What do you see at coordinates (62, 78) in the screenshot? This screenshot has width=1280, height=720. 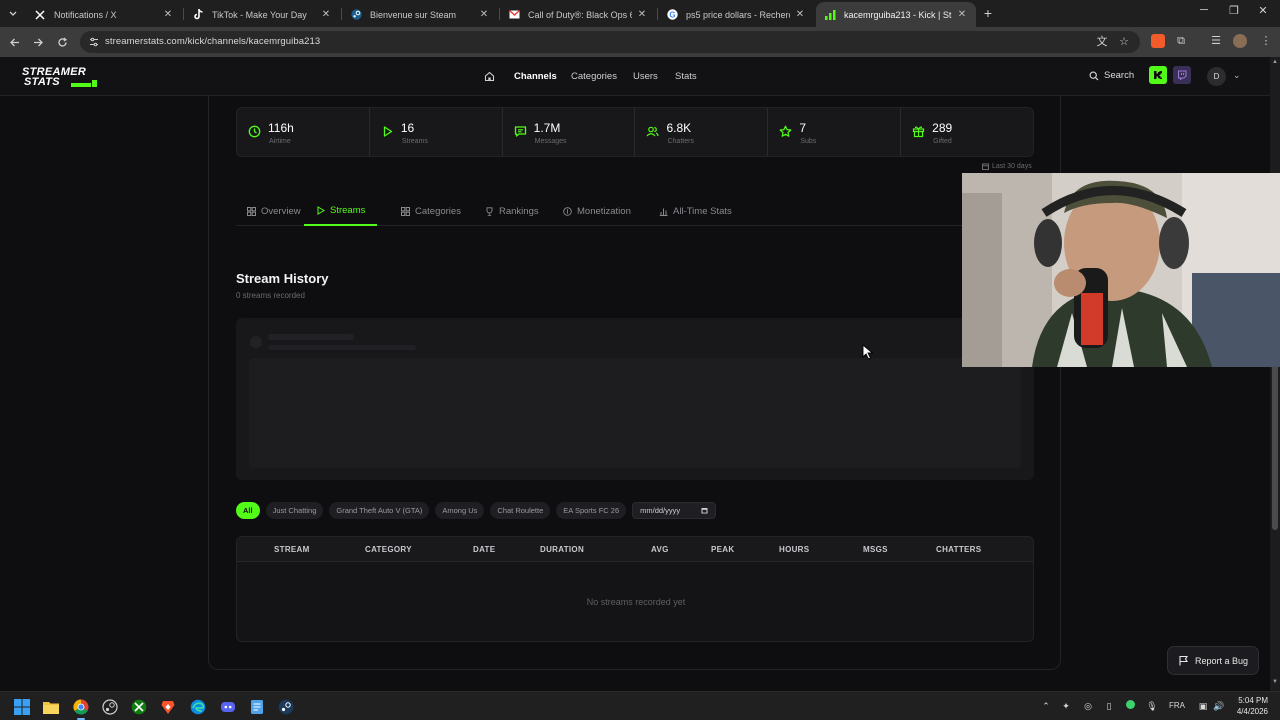 I see `streamerstats-logo: STREAMER STATS` at bounding box center [62, 78].